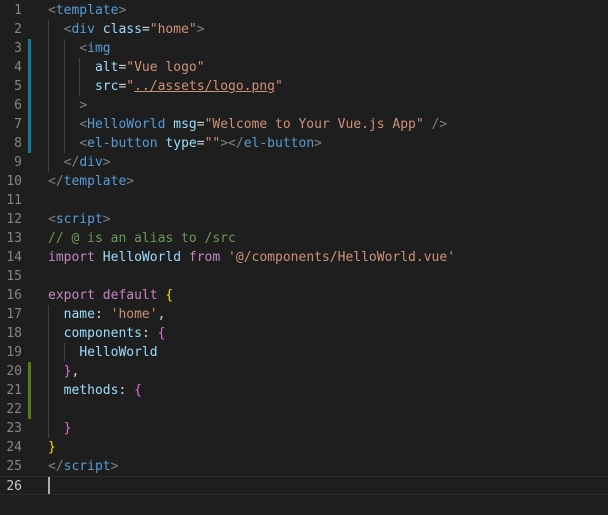 The image size is (608, 515). Describe the element at coordinates (14, 409) in the screenshot. I see `line-number: 22` at that location.